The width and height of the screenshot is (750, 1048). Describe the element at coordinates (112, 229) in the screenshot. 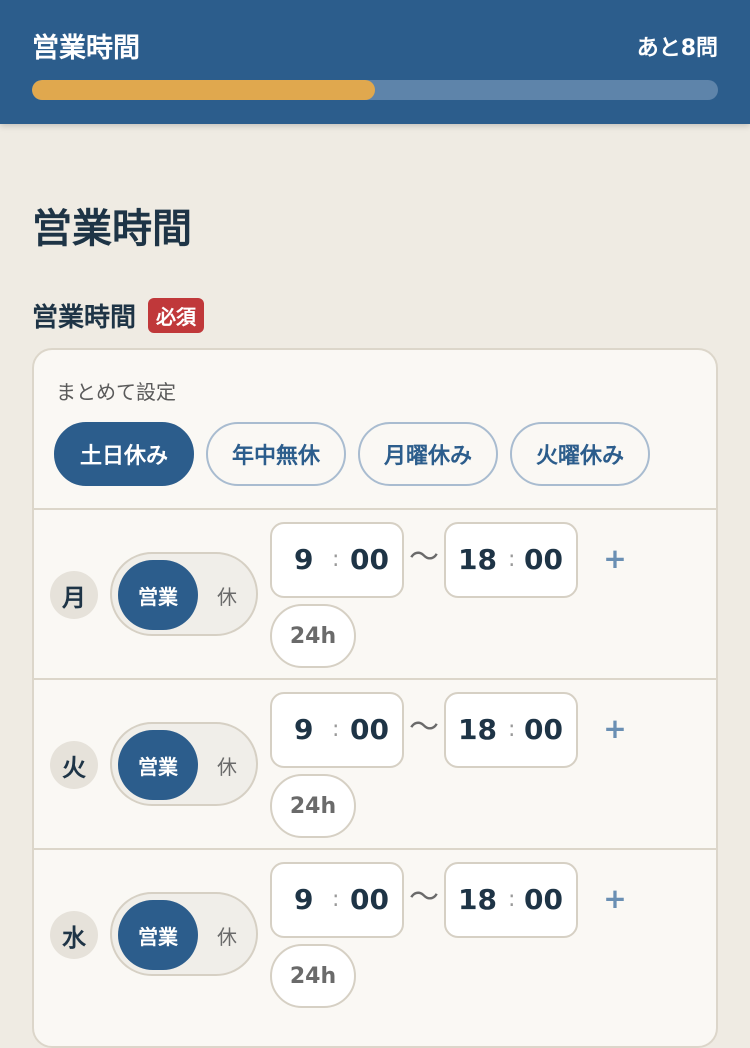

I see `page-title: 営業時間` at that location.